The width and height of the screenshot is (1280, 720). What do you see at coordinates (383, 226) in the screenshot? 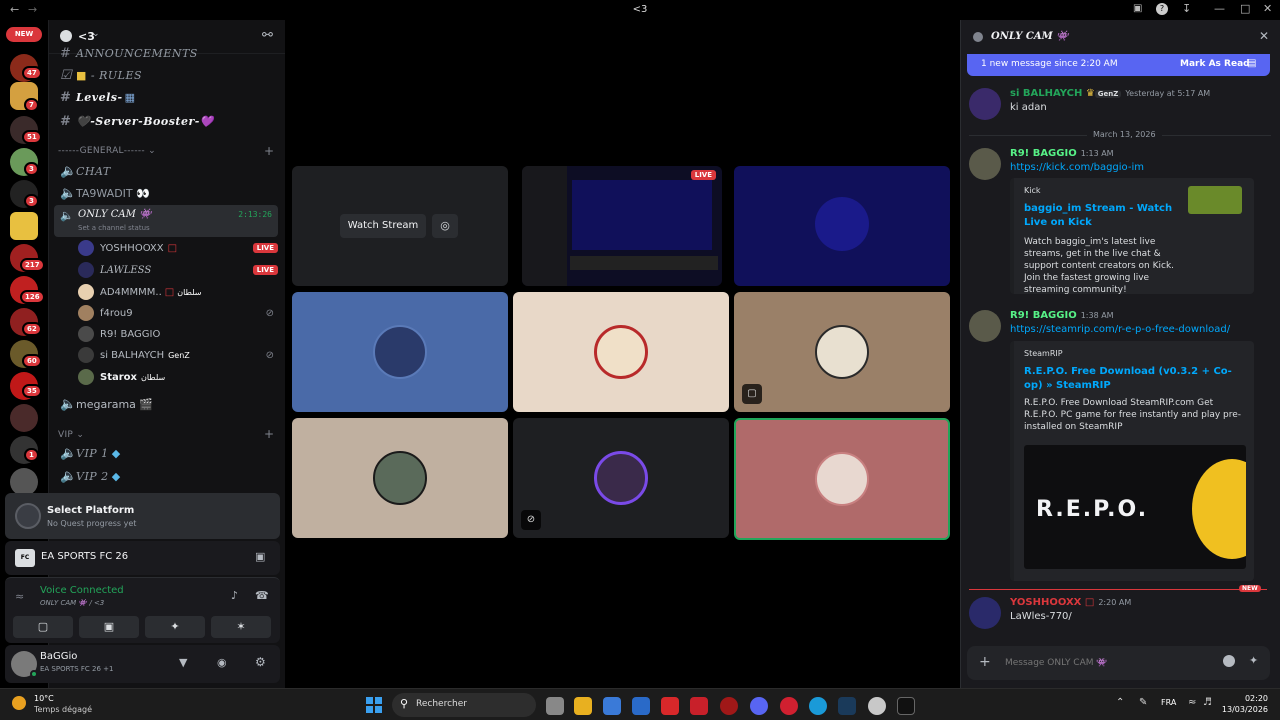
I see `watch-stream-button: Watch Stream` at bounding box center [383, 226].